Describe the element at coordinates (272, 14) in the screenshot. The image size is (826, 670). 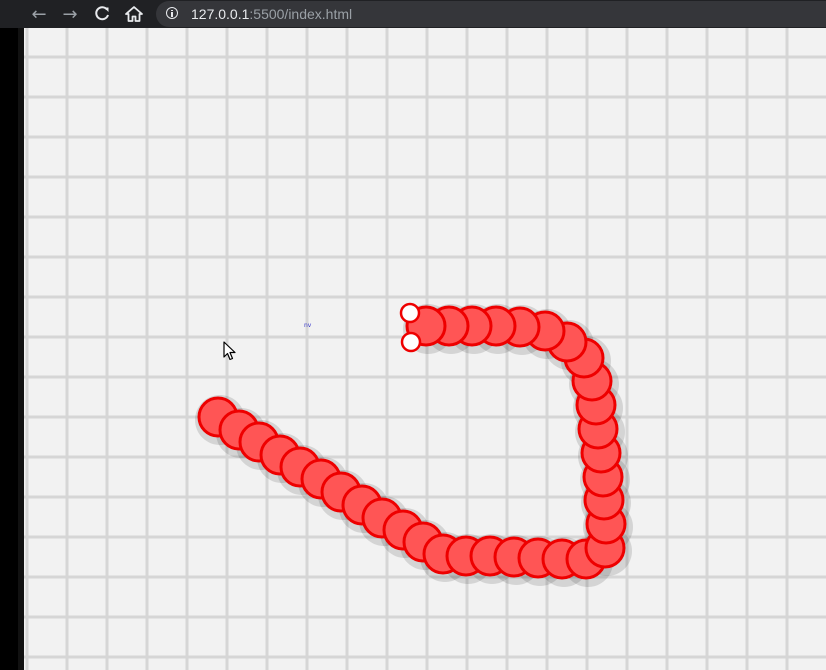
I see `url-text: 127.0.0.1:5500/index.html` at that location.